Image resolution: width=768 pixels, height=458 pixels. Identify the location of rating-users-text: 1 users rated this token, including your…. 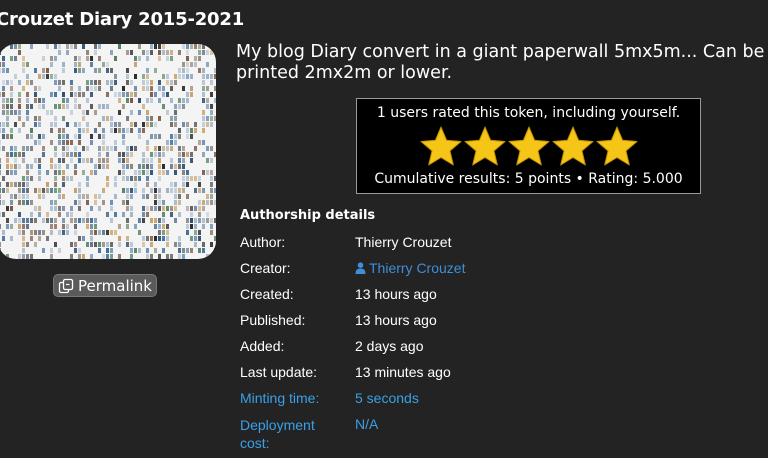
(528, 113).